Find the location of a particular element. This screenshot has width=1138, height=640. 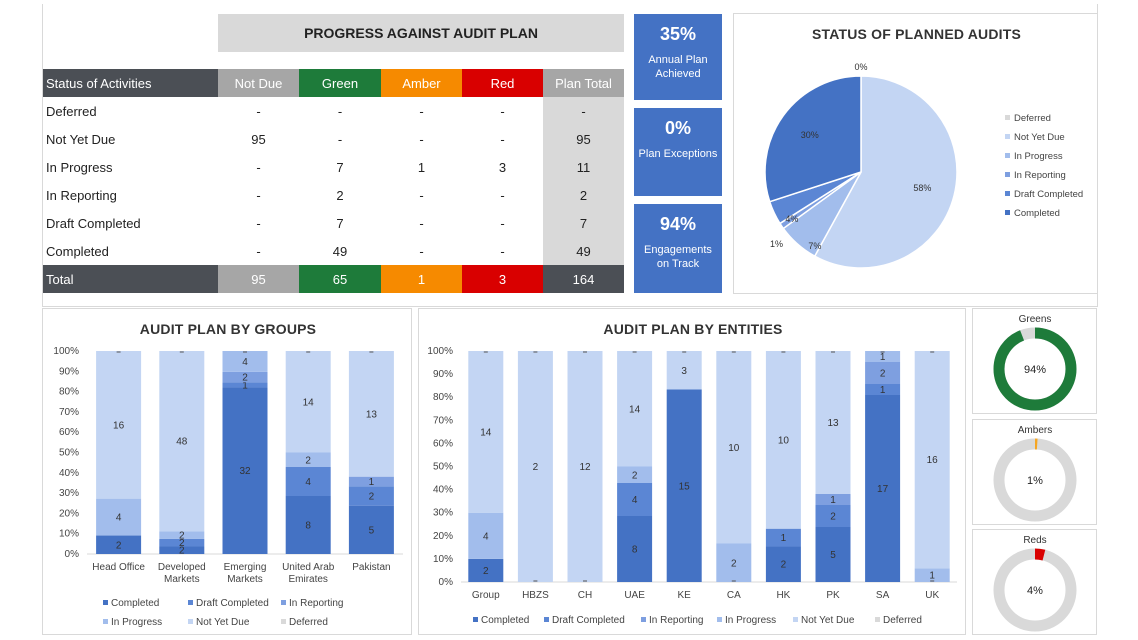

header-red: Red is located at coordinates (502, 83).